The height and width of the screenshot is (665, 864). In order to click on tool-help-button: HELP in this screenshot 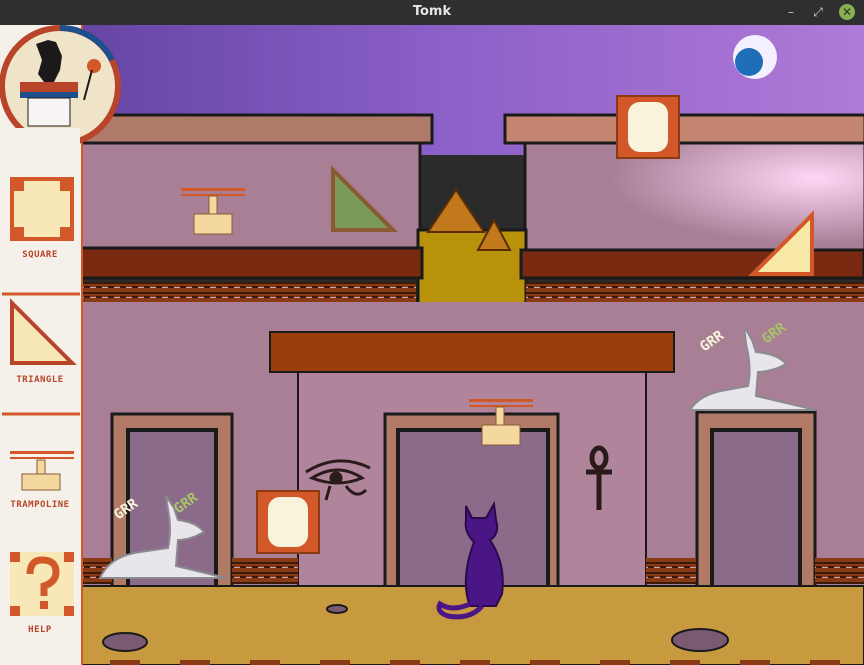, I will do `click(41, 600)`.